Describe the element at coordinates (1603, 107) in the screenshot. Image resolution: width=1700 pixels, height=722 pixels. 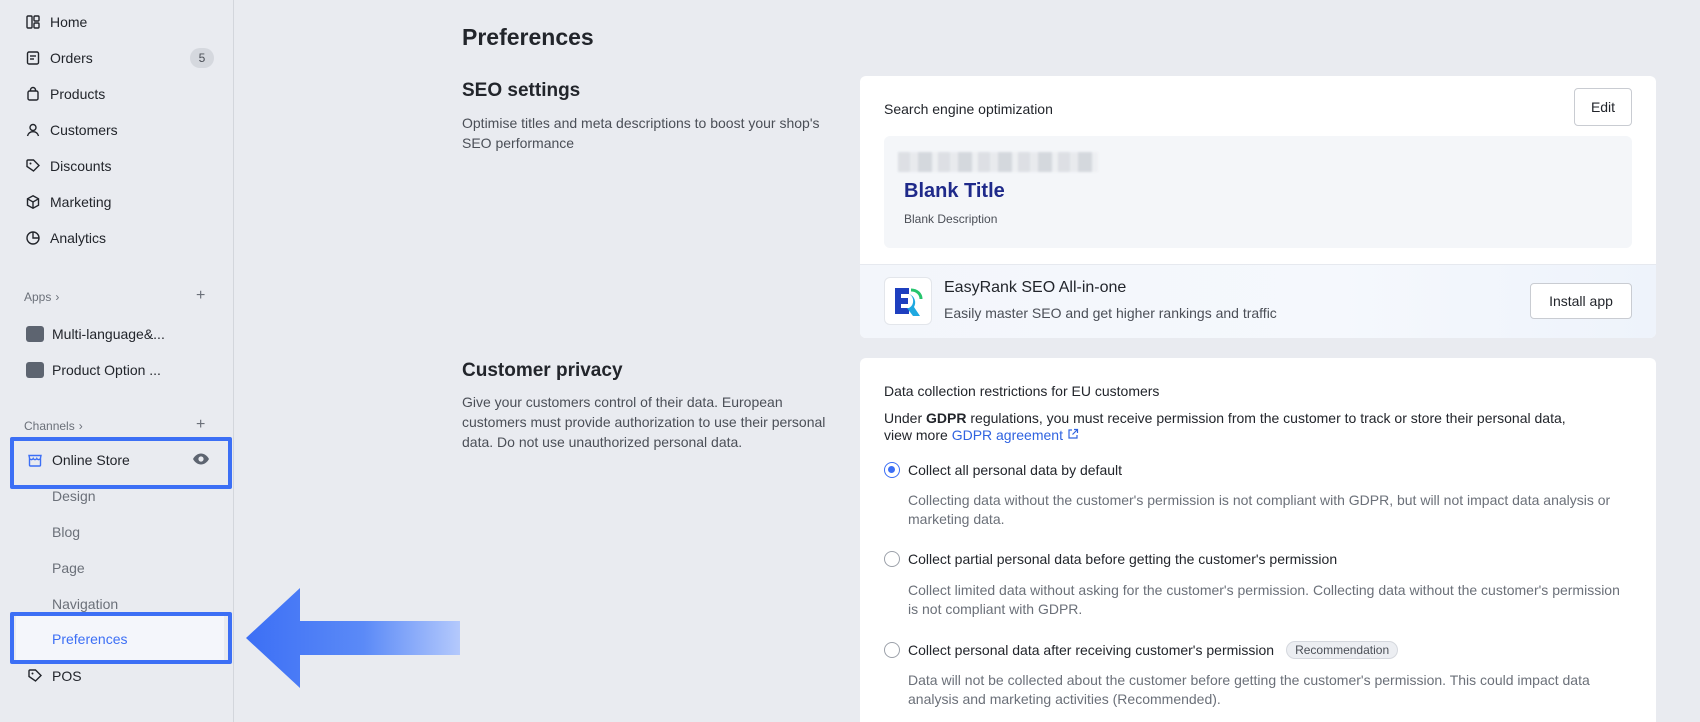
I see `edit-button: Edit` at that location.